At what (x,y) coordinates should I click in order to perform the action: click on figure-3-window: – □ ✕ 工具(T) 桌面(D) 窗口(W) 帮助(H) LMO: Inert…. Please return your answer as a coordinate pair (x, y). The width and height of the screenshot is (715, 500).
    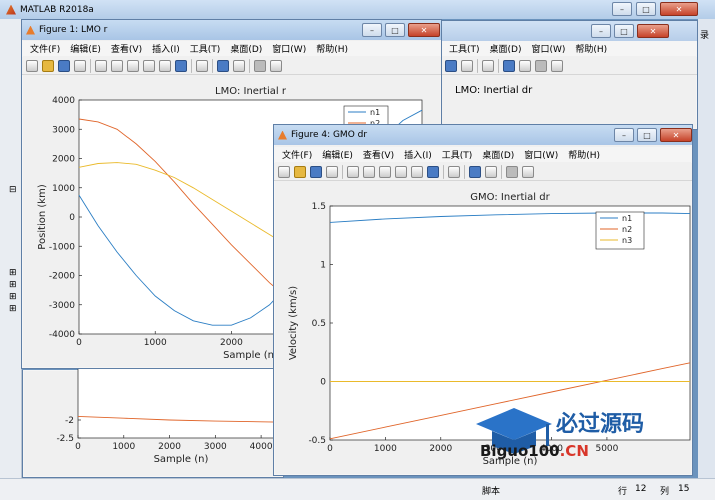
    Looking at the image, I should click on (569, 75).